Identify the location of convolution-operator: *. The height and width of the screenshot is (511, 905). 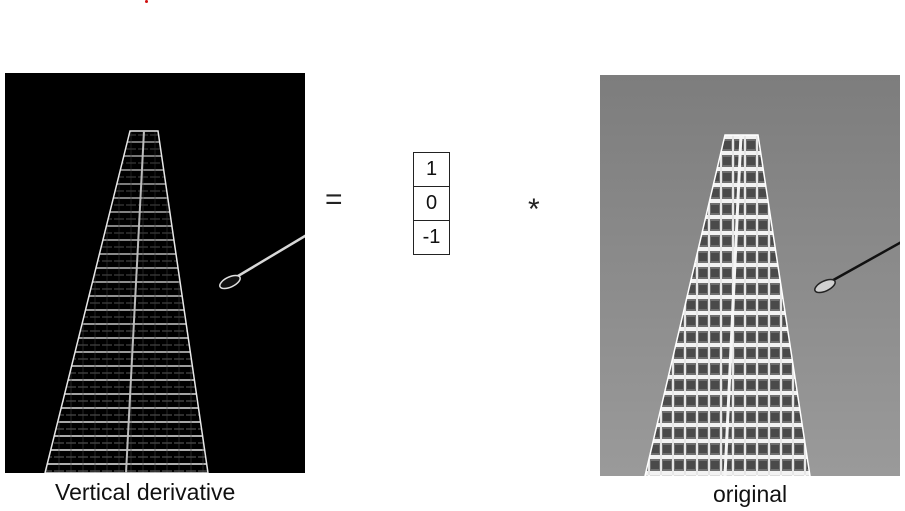
(534, 209).